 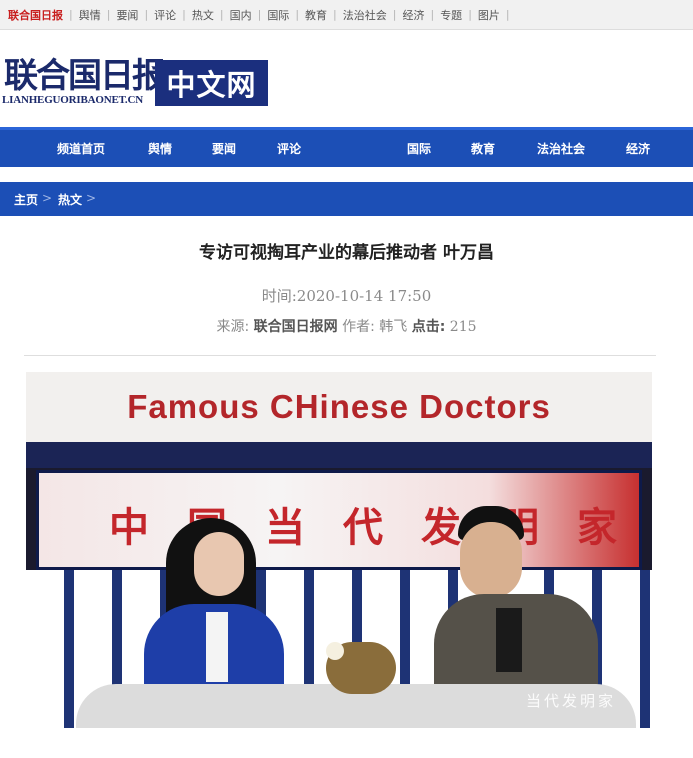 I want to click on top-link-zhuanti: 专题, so click(x=451, y=15).